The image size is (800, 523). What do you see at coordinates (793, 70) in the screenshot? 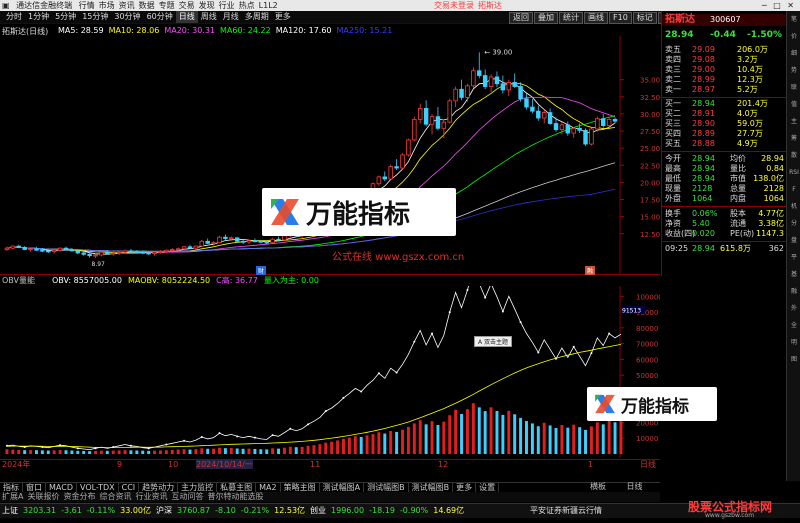
I see `right-tab-3: 势` at bounding box center [793, 70].